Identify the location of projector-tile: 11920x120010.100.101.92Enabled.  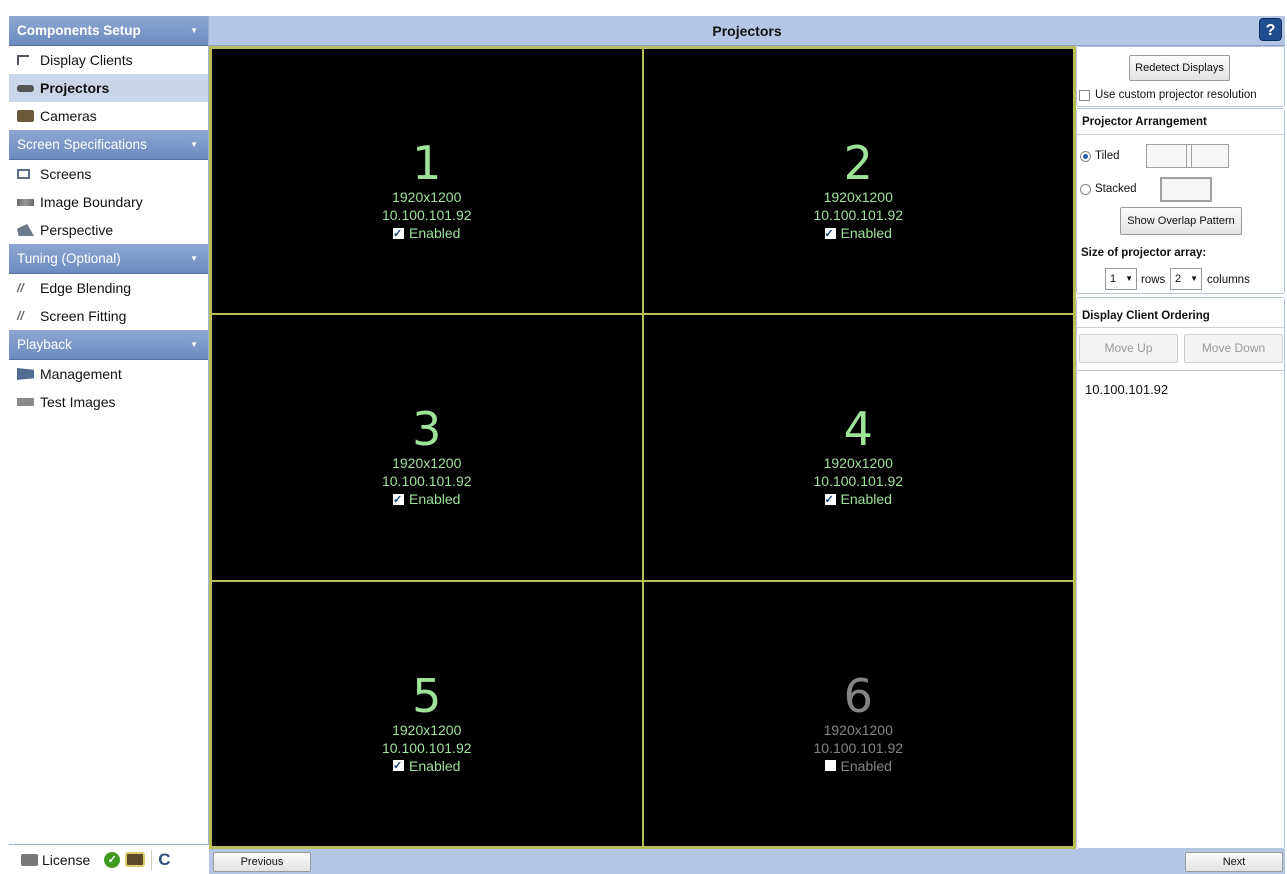
(427, 181).